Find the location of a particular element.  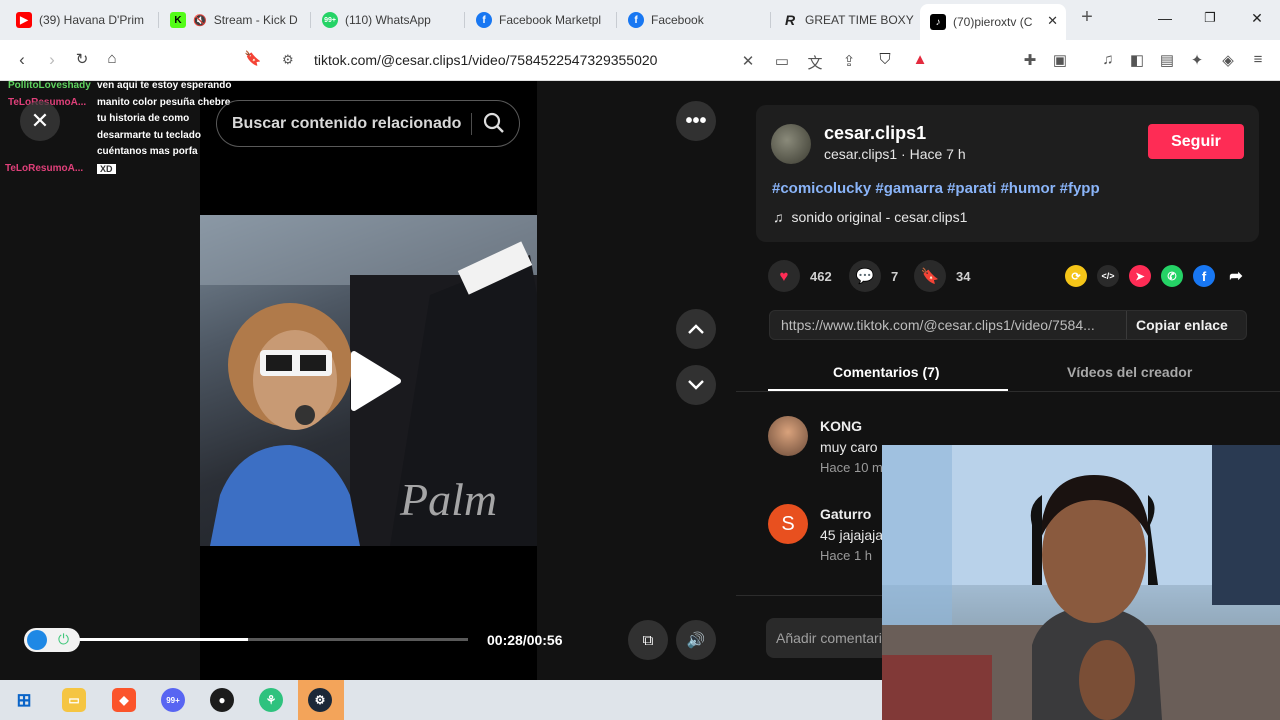

creator-username: cesar.clips1 is located at coordinates (875, 133).